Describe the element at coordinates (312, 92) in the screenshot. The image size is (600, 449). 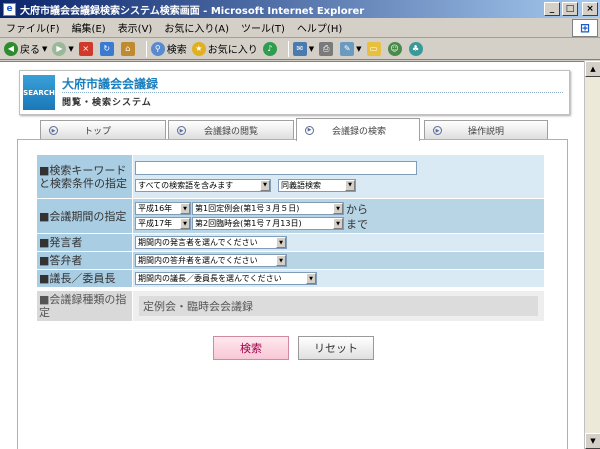
I see `header-divider` at that location.